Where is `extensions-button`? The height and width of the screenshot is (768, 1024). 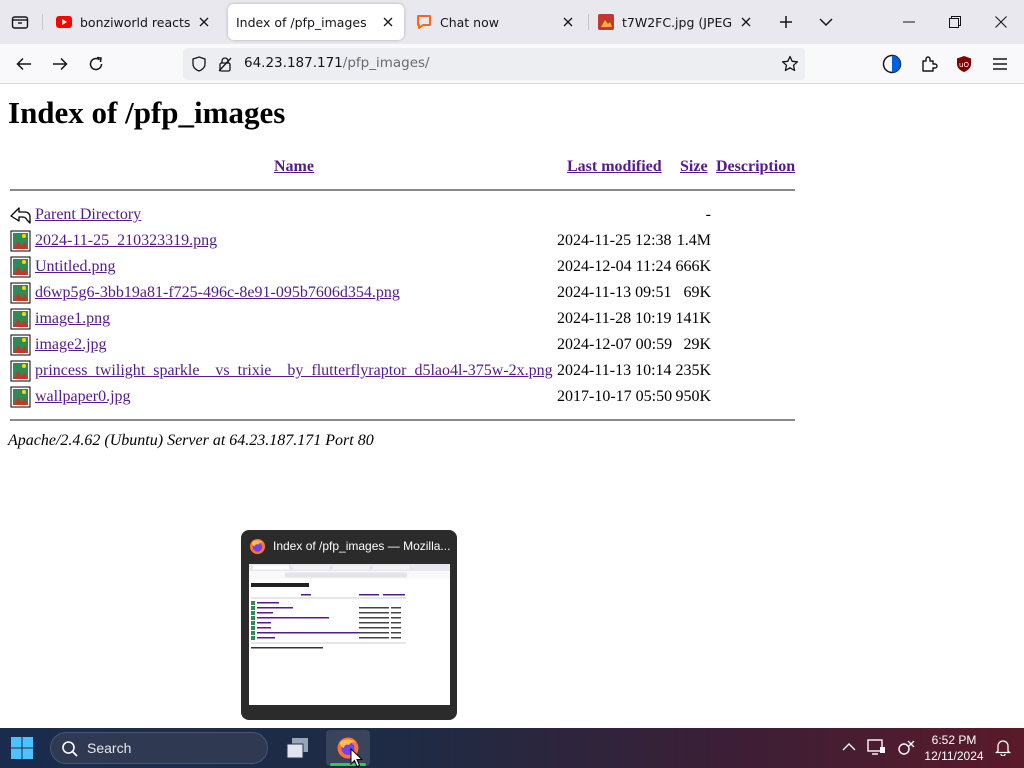
extensions-button is located at coordinates (929, 64).